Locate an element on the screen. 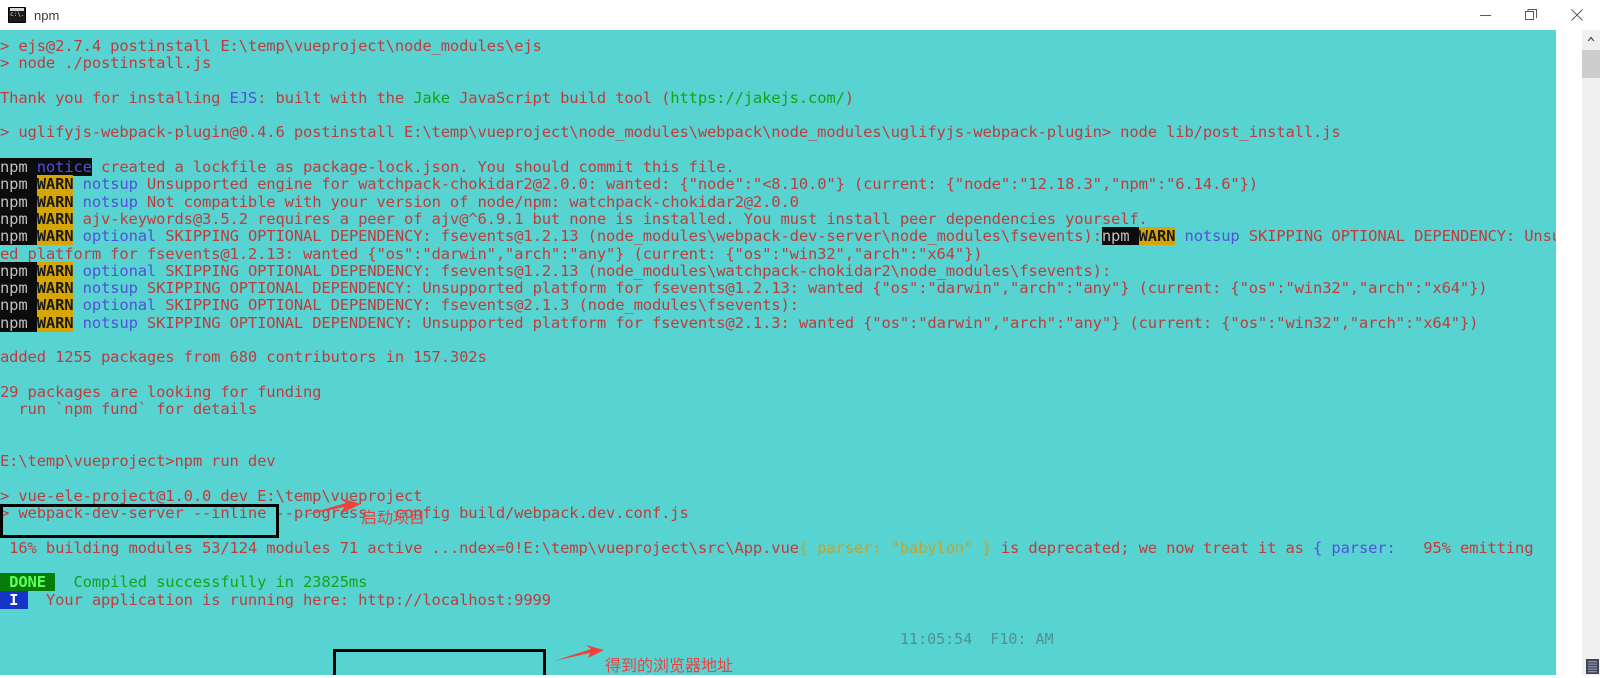 This screenshot has height=678, width=1600. console-segment: : built with the is located at coordinates (335, 97).